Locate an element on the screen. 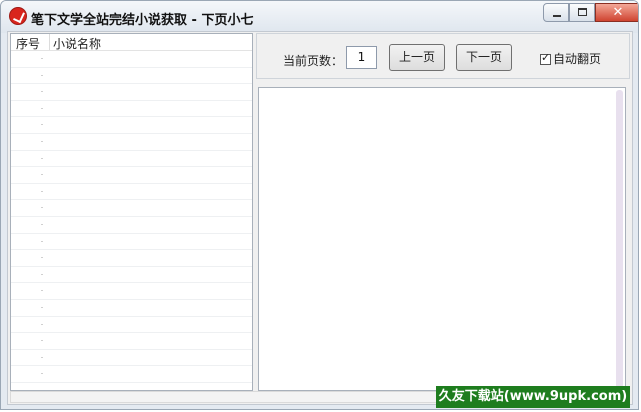 The height and width of the screenshot is (412, 641). site-watermark: 久友下载站(www.9upk.com) is located at coordinates (533, 397).